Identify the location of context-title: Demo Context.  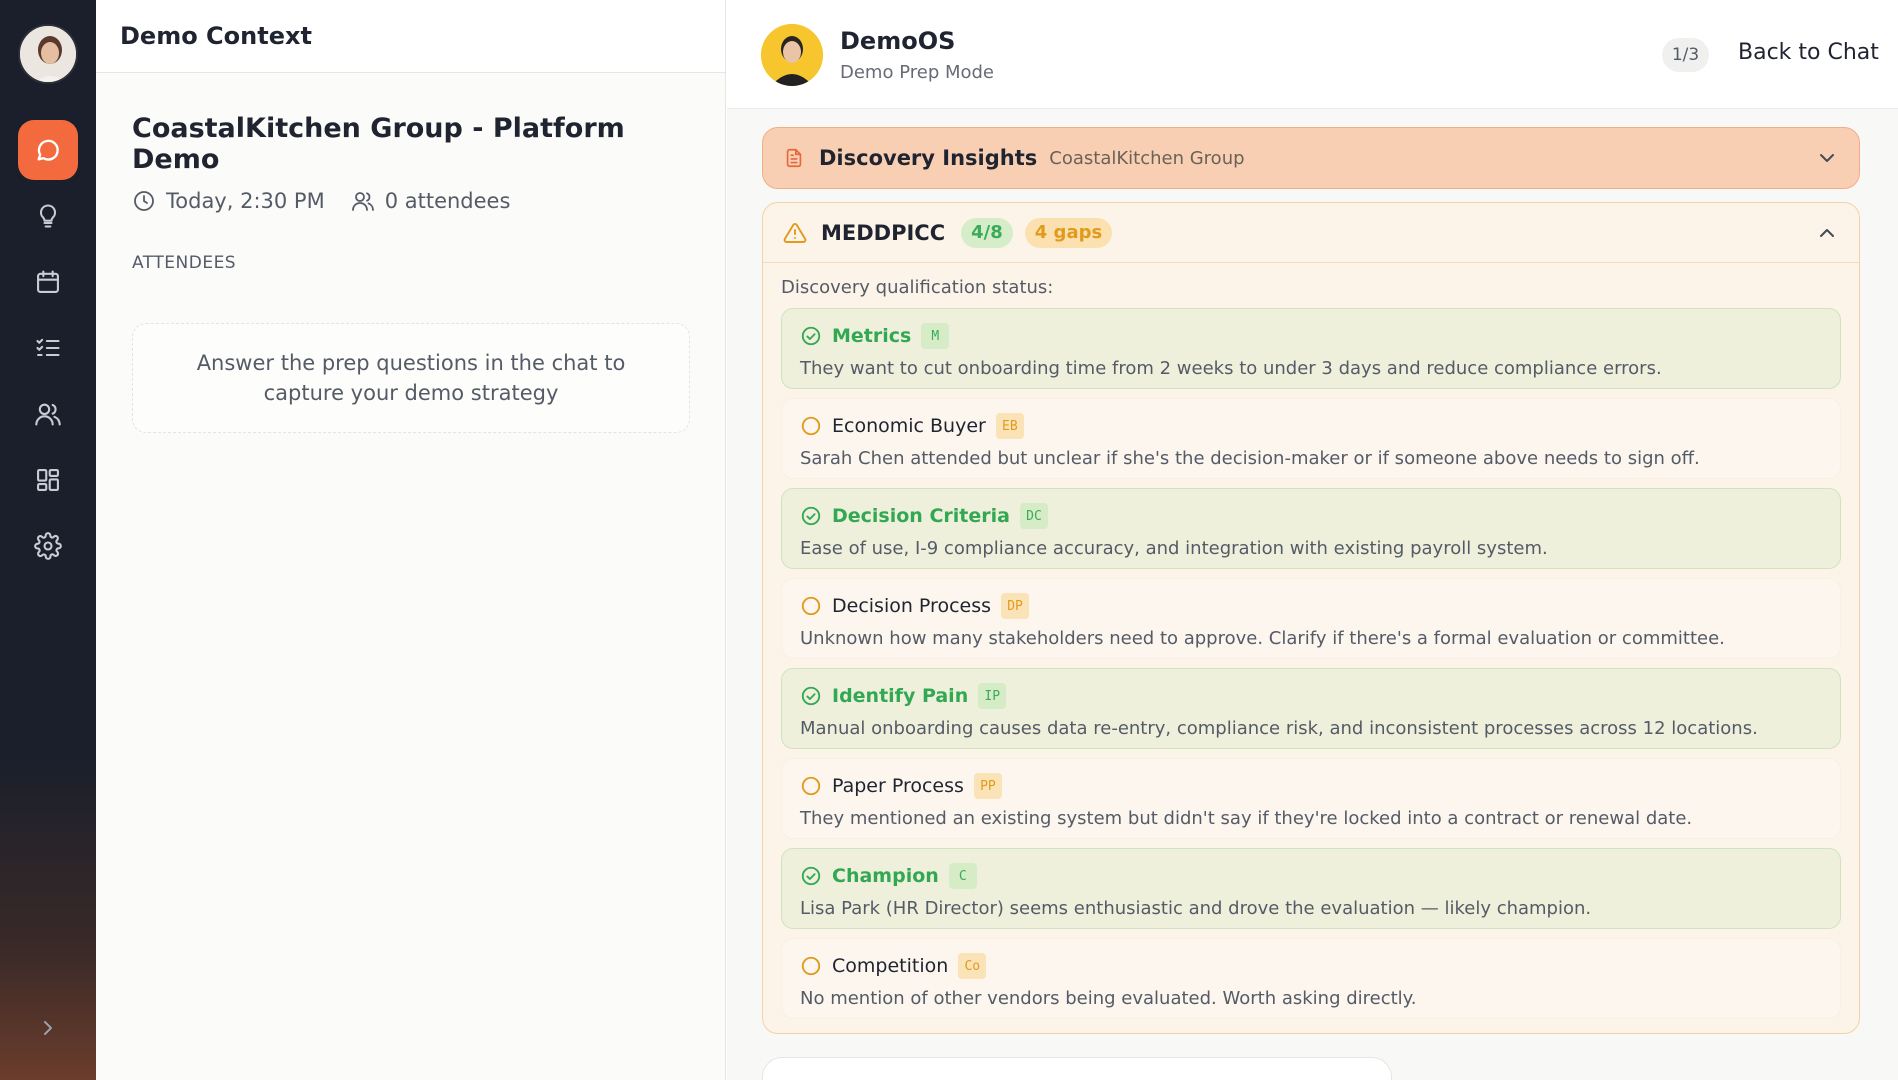
(216, 36).